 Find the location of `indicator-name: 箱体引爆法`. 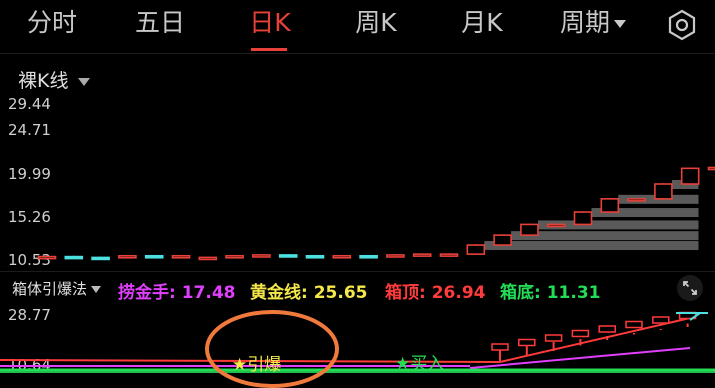

indicator-name: 箱体引爆法 is located at coordinates (50, 289).